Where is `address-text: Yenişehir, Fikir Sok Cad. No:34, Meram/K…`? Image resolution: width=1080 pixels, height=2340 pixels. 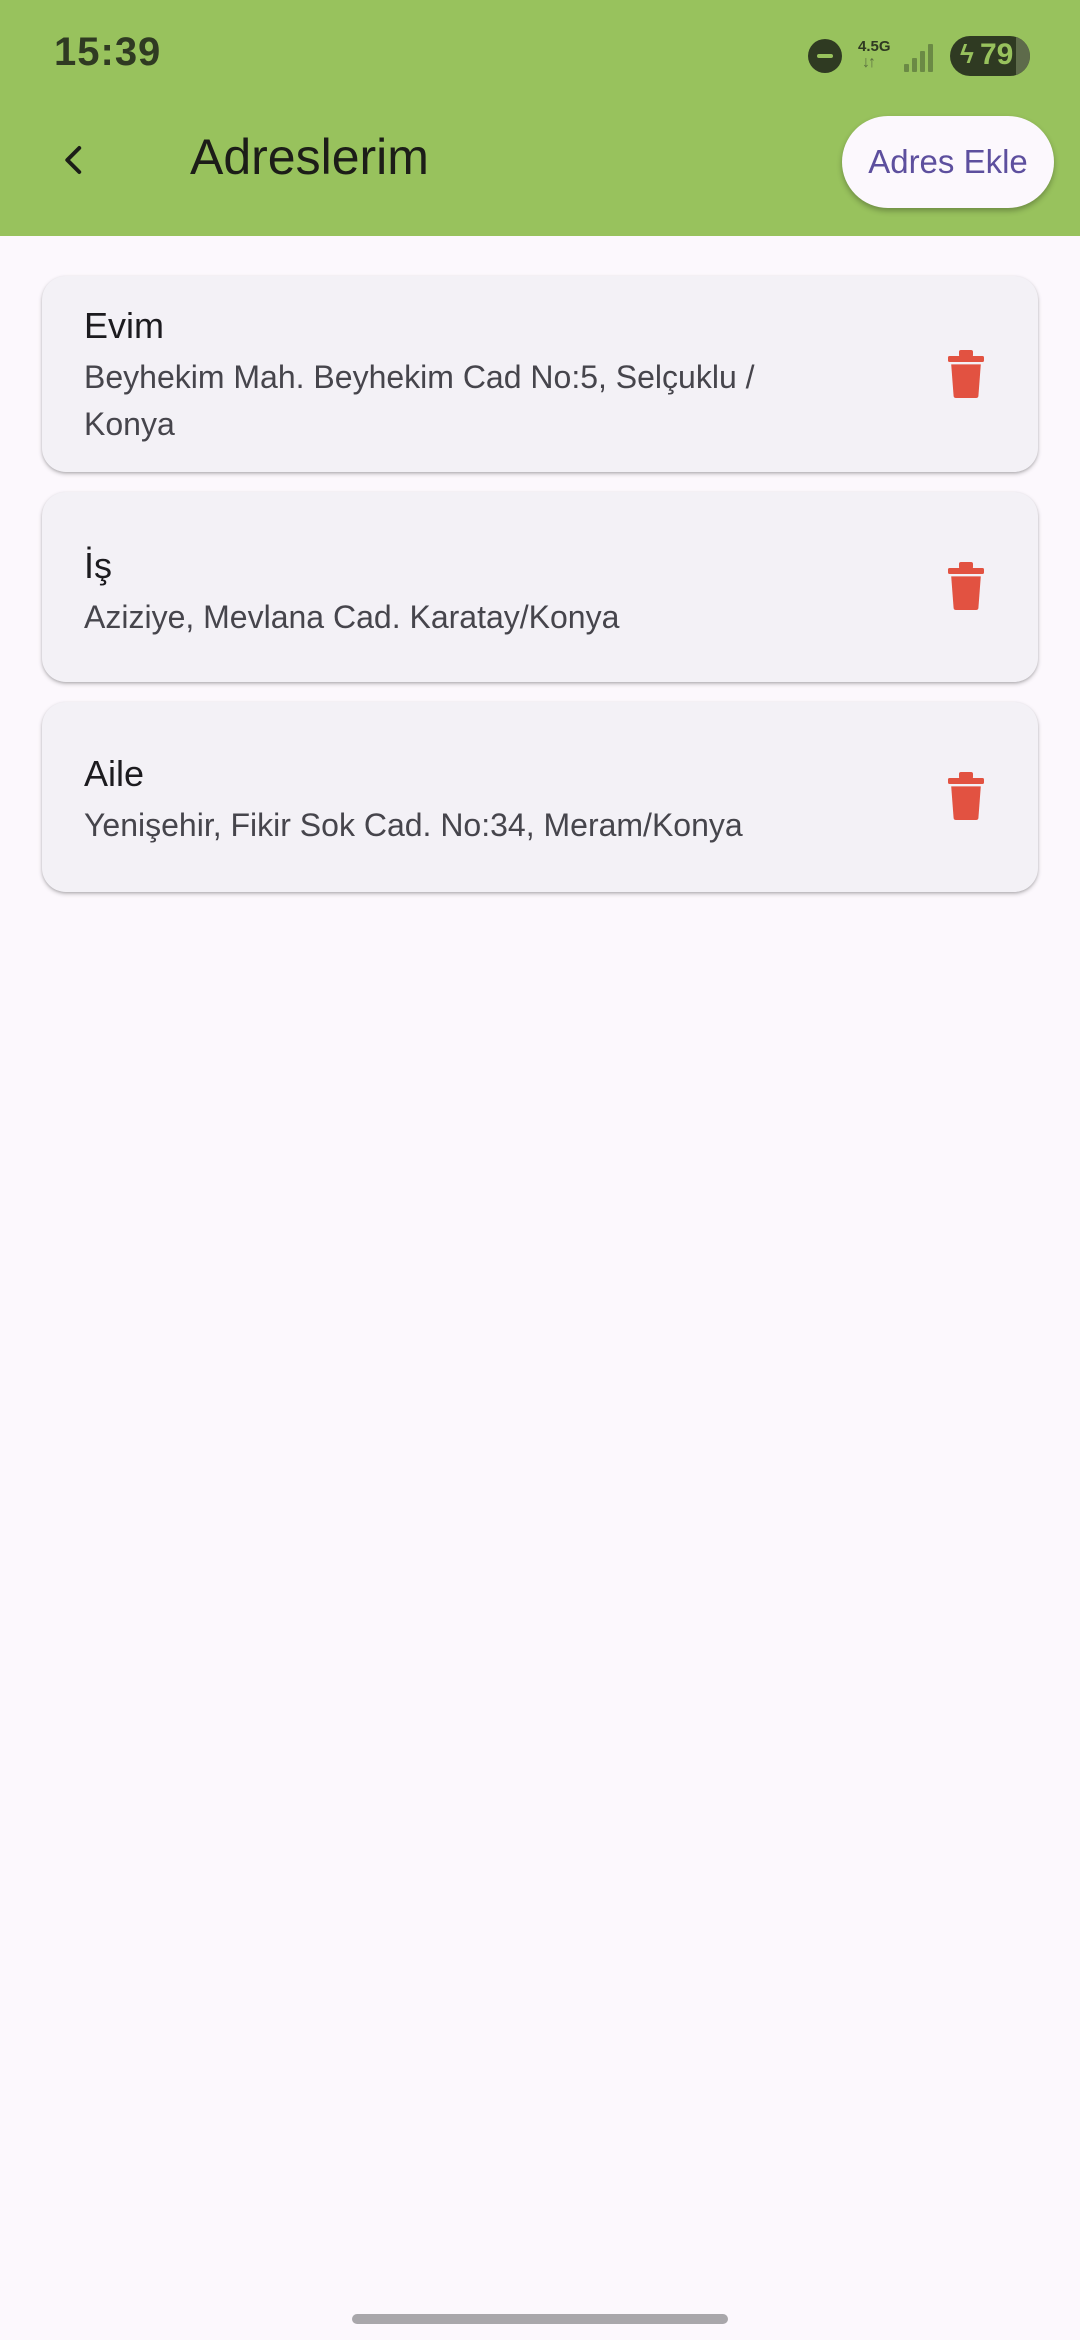
address-text: Yenişehir, Fikir Sok Cad. No:34, Meram/K… is located at coordinates (413, 825).